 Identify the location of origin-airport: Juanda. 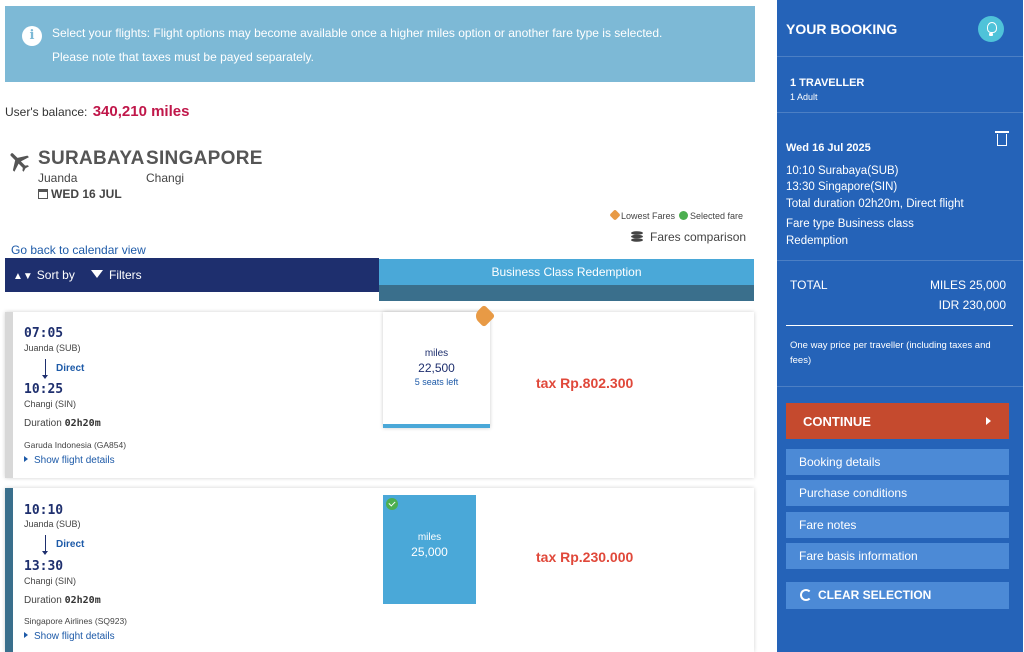
(58, 178).